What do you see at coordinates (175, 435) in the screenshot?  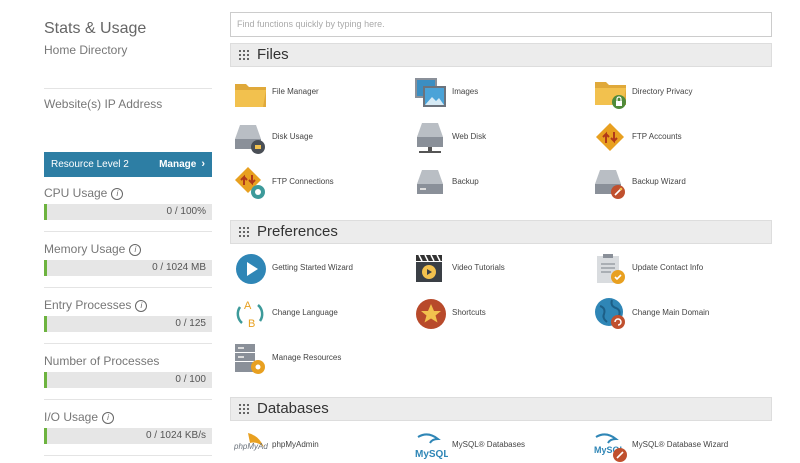 I see `usage-value: 0 / 1024 KB/s` at bounding box center [175, 435].